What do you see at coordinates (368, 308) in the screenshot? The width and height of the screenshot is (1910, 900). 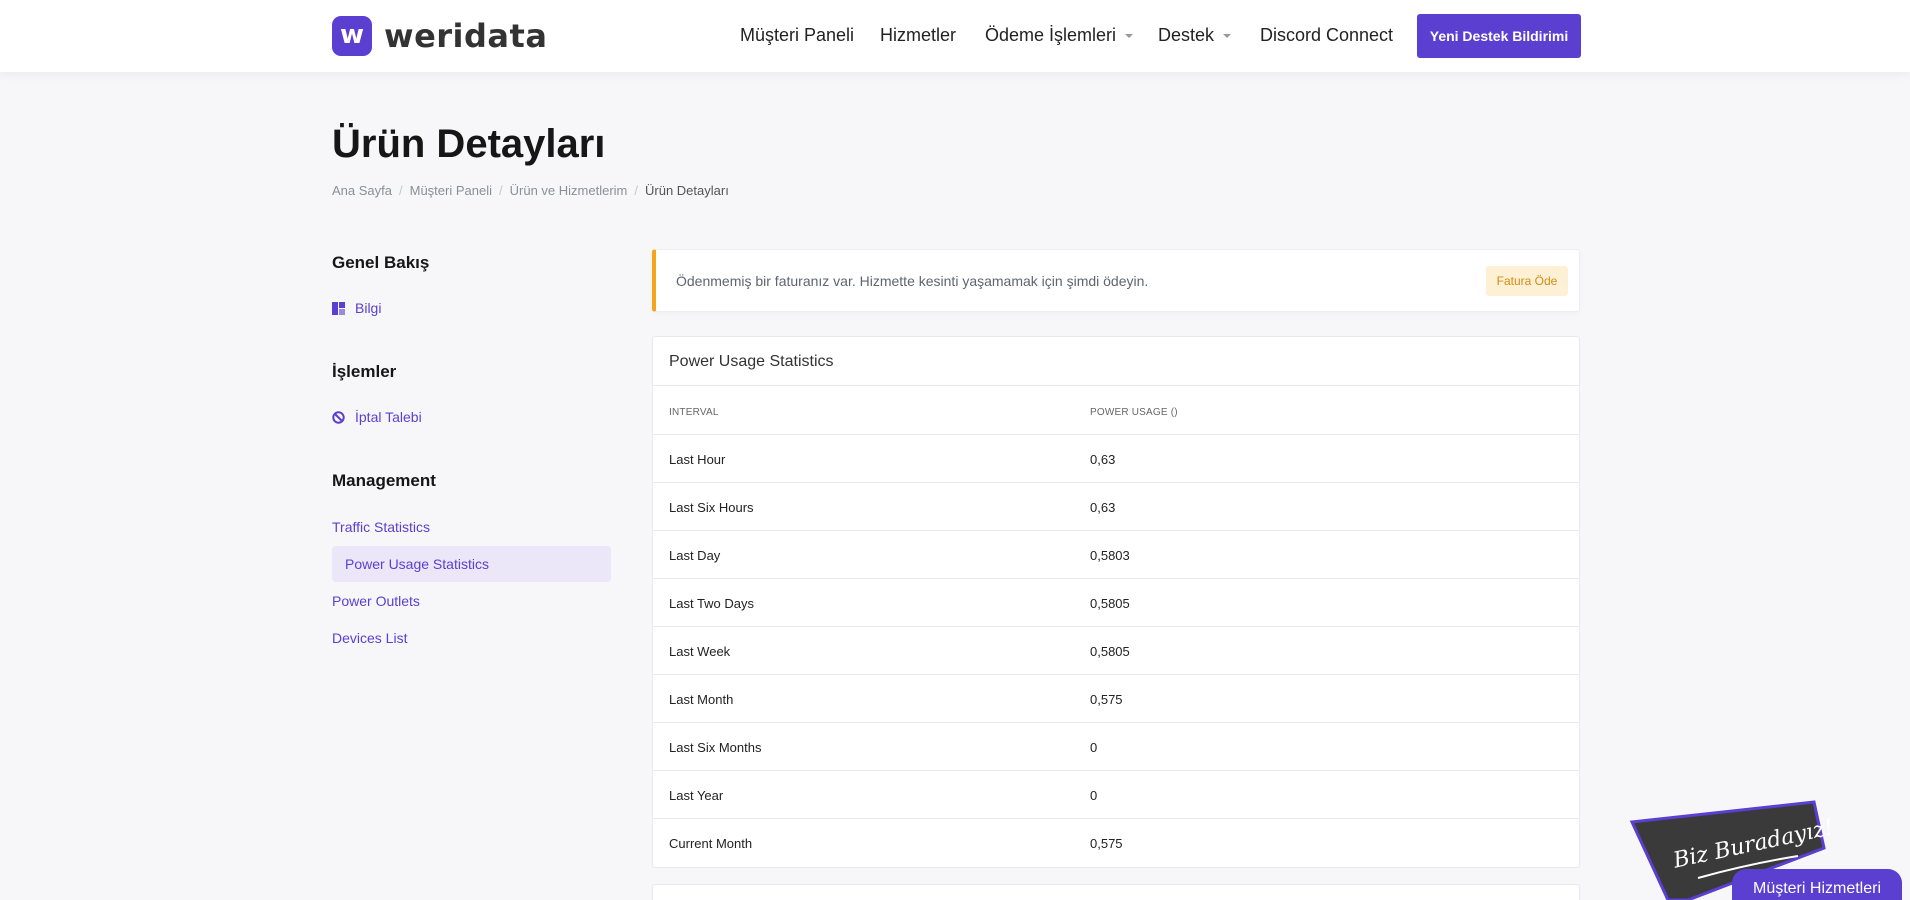 I see `sidebar-item-label: Bilgi` at bounding box center [368, 308].